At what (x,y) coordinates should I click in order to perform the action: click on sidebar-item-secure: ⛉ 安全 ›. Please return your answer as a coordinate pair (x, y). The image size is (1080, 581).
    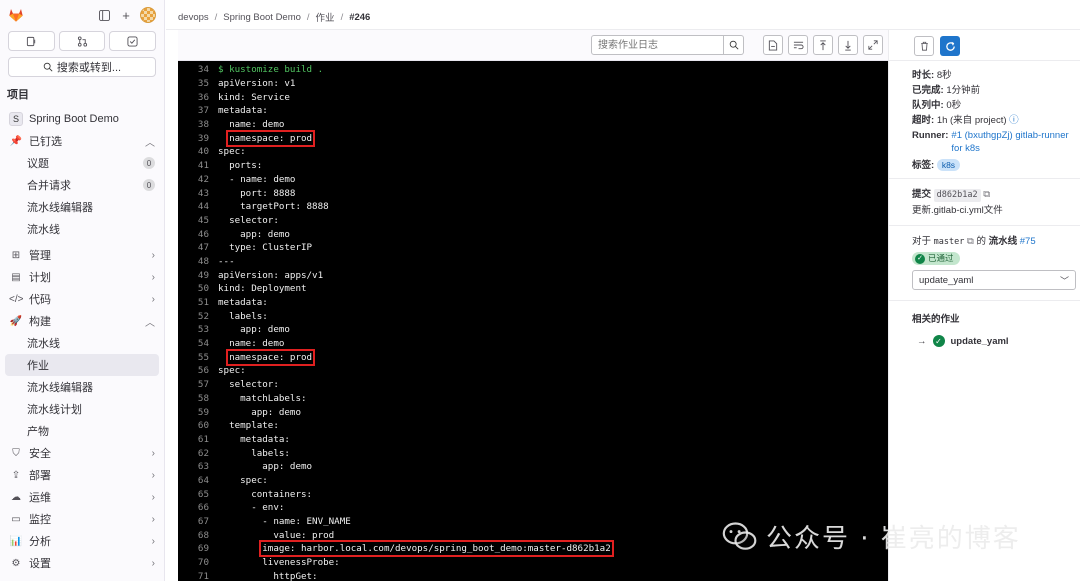
    Looking at the image, I should click on (82, 453).